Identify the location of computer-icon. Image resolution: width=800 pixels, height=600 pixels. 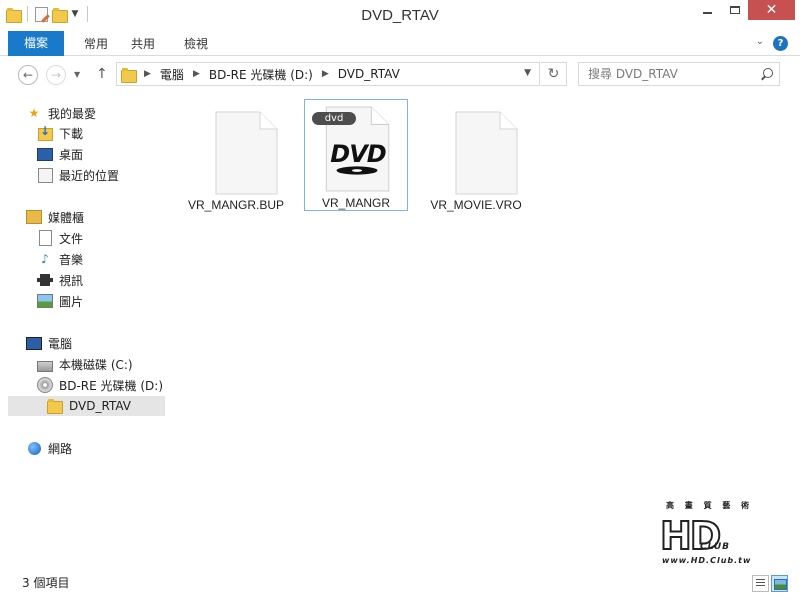
(34, 343).